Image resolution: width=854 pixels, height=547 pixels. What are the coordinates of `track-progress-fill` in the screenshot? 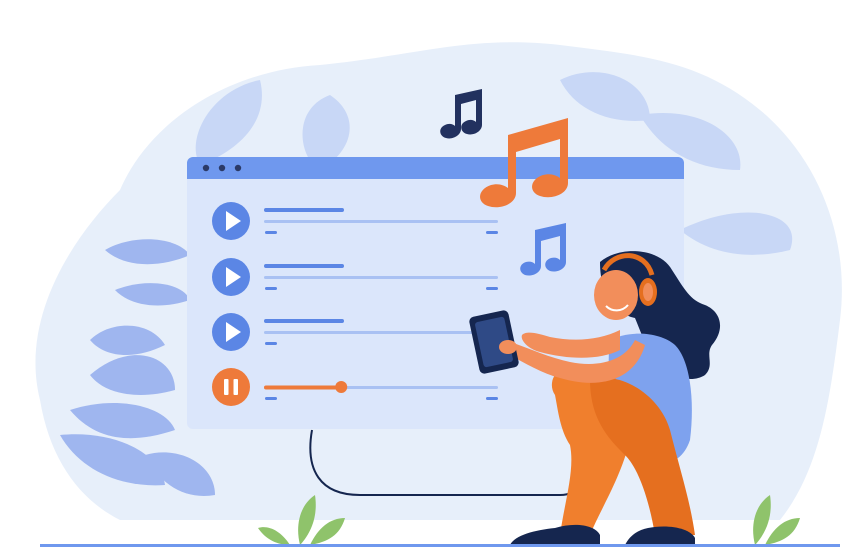 It's located at (303, 387).